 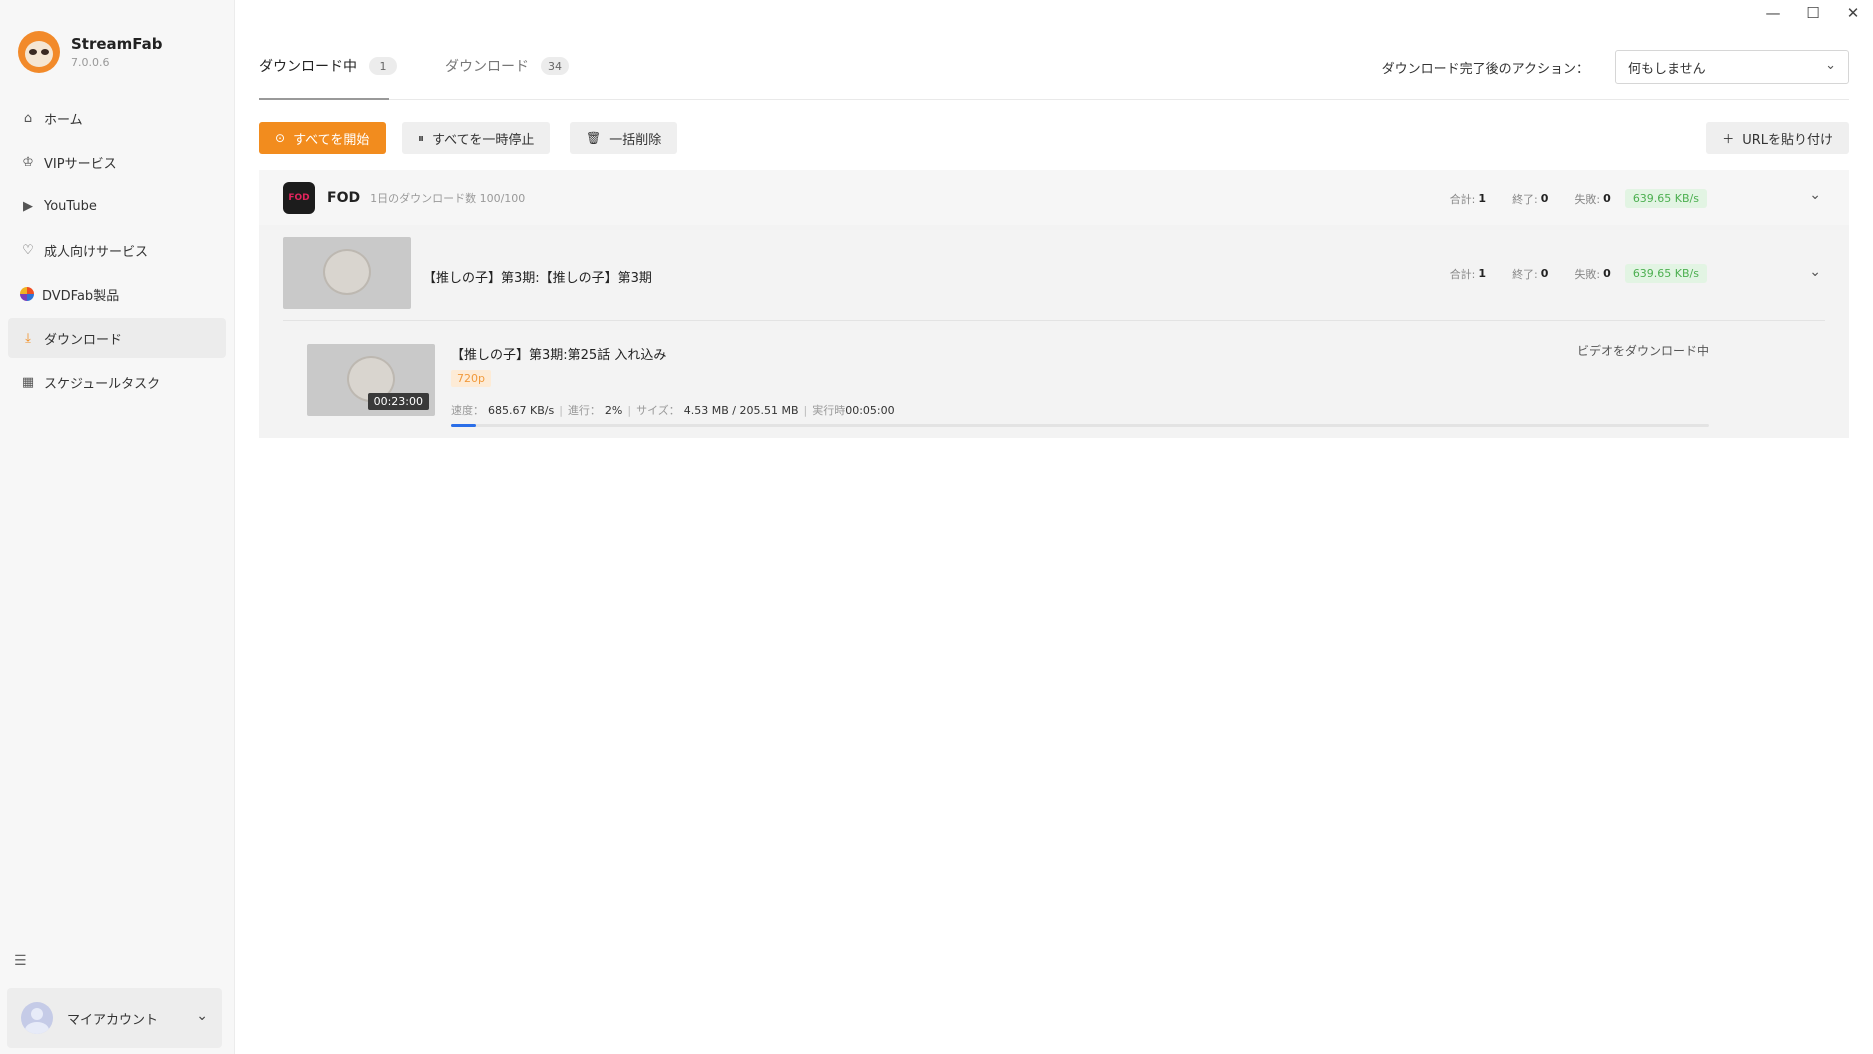 I want to click on sidebar-item-schedule: ▦ スケジュールタスク, so click(x=117, y=382).